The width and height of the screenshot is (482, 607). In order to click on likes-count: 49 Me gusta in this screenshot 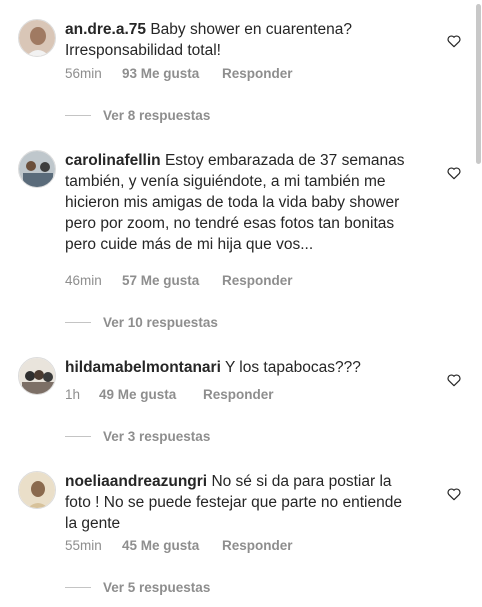, I will do `click(151, 394)`.